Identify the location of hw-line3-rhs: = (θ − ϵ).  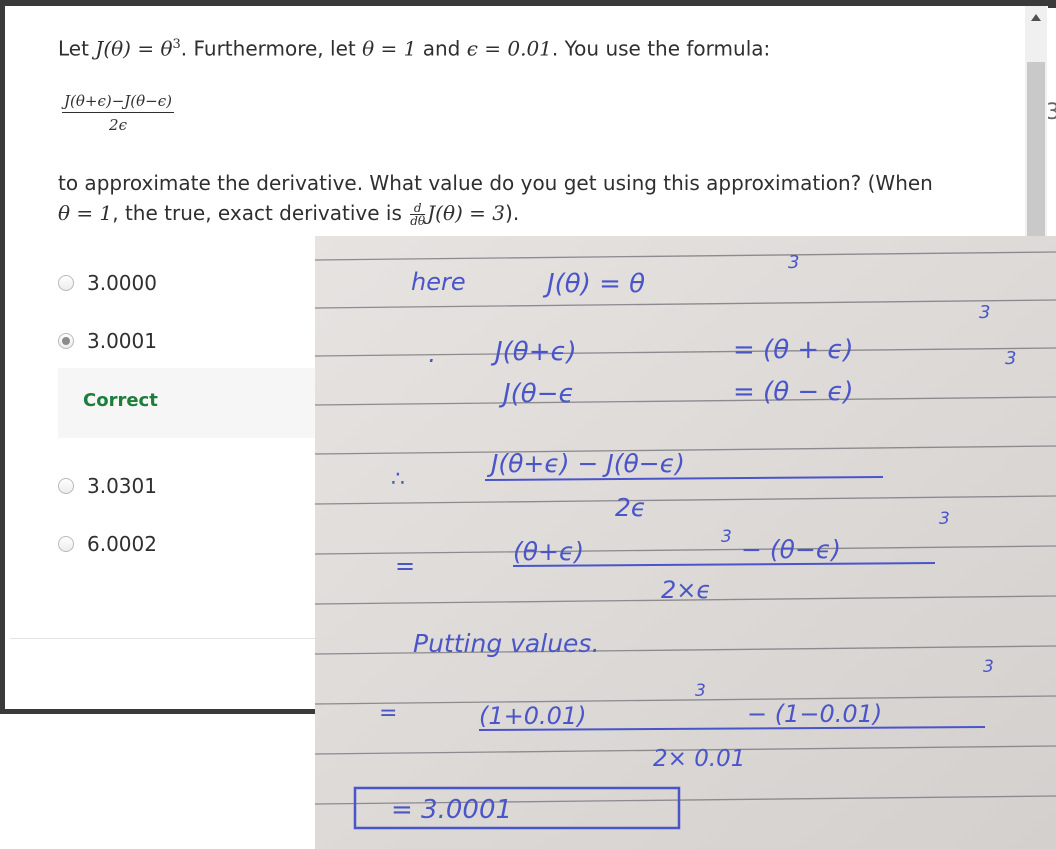
(793, 392).